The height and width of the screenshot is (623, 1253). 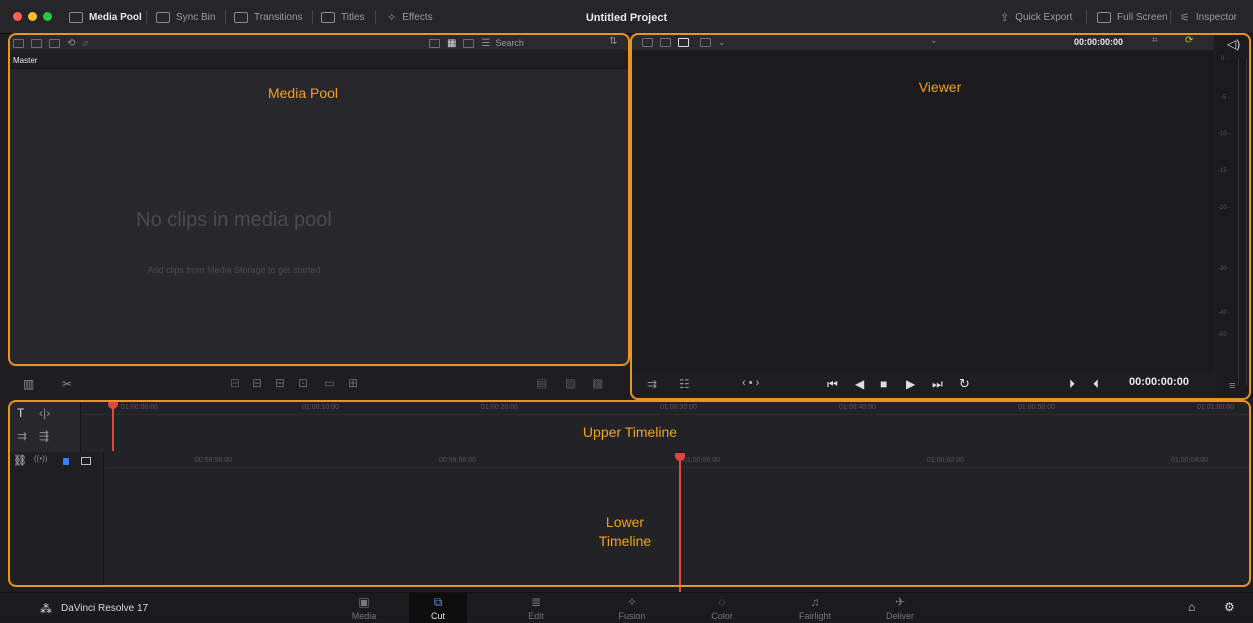 What do you see at coordinates (541, 383) in the screenshot?
I see `safe-area-icon: ▤` at bounding box center [541, 383].